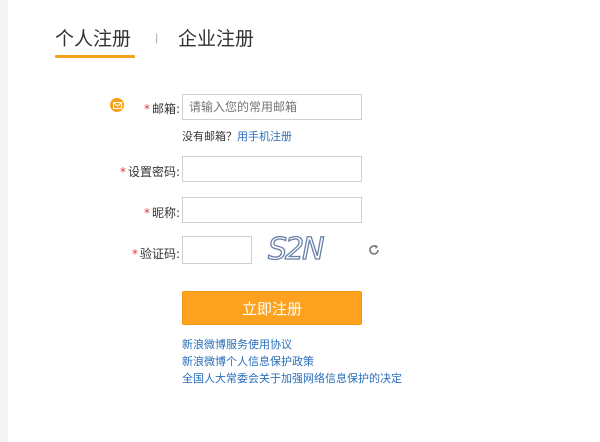 This screenshot has width=600, height=442. Describe the element at coordinates (165, 213) in the screenshot. I see `nickname-label-text: 昵称:` at that location.